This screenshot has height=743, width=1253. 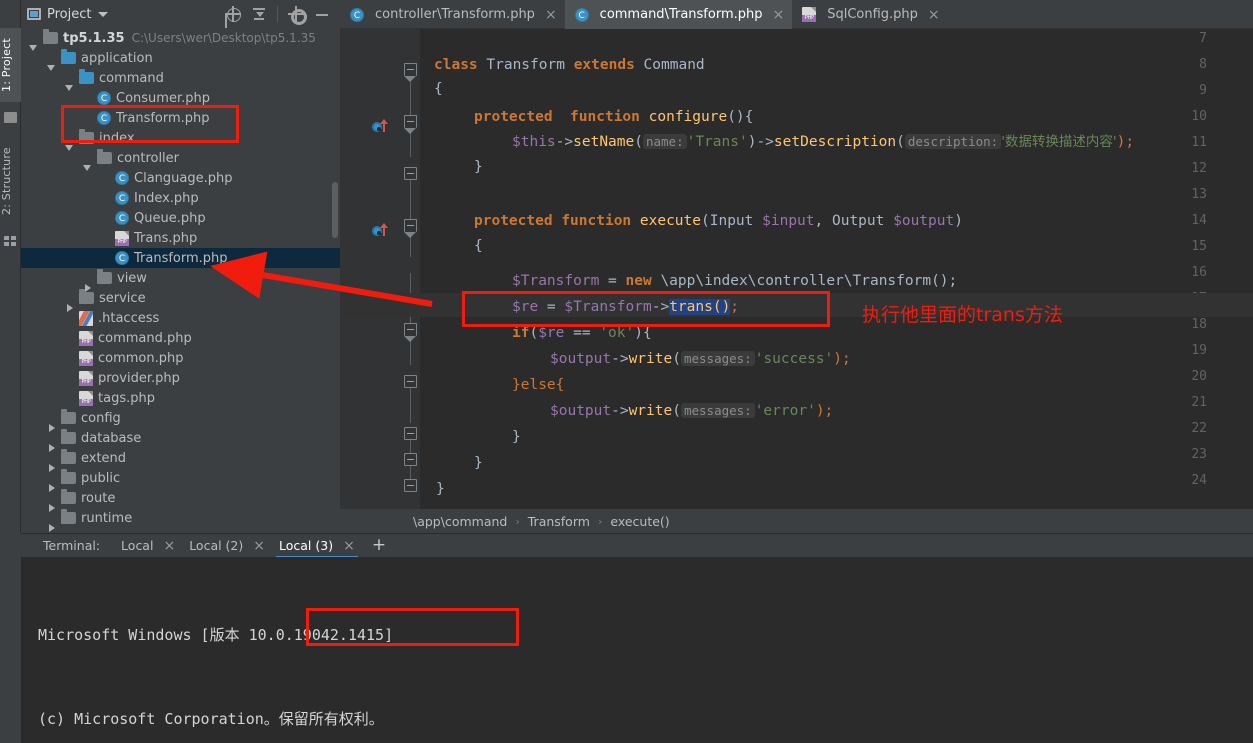 I want to click on tree-item-command-php: command.php, so click(x=180, y=338).